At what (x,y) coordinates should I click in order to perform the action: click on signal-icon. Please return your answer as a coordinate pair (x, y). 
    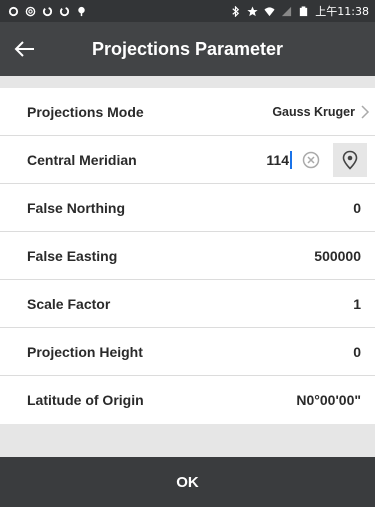
    Looking at the image, I should click on (287, 11).